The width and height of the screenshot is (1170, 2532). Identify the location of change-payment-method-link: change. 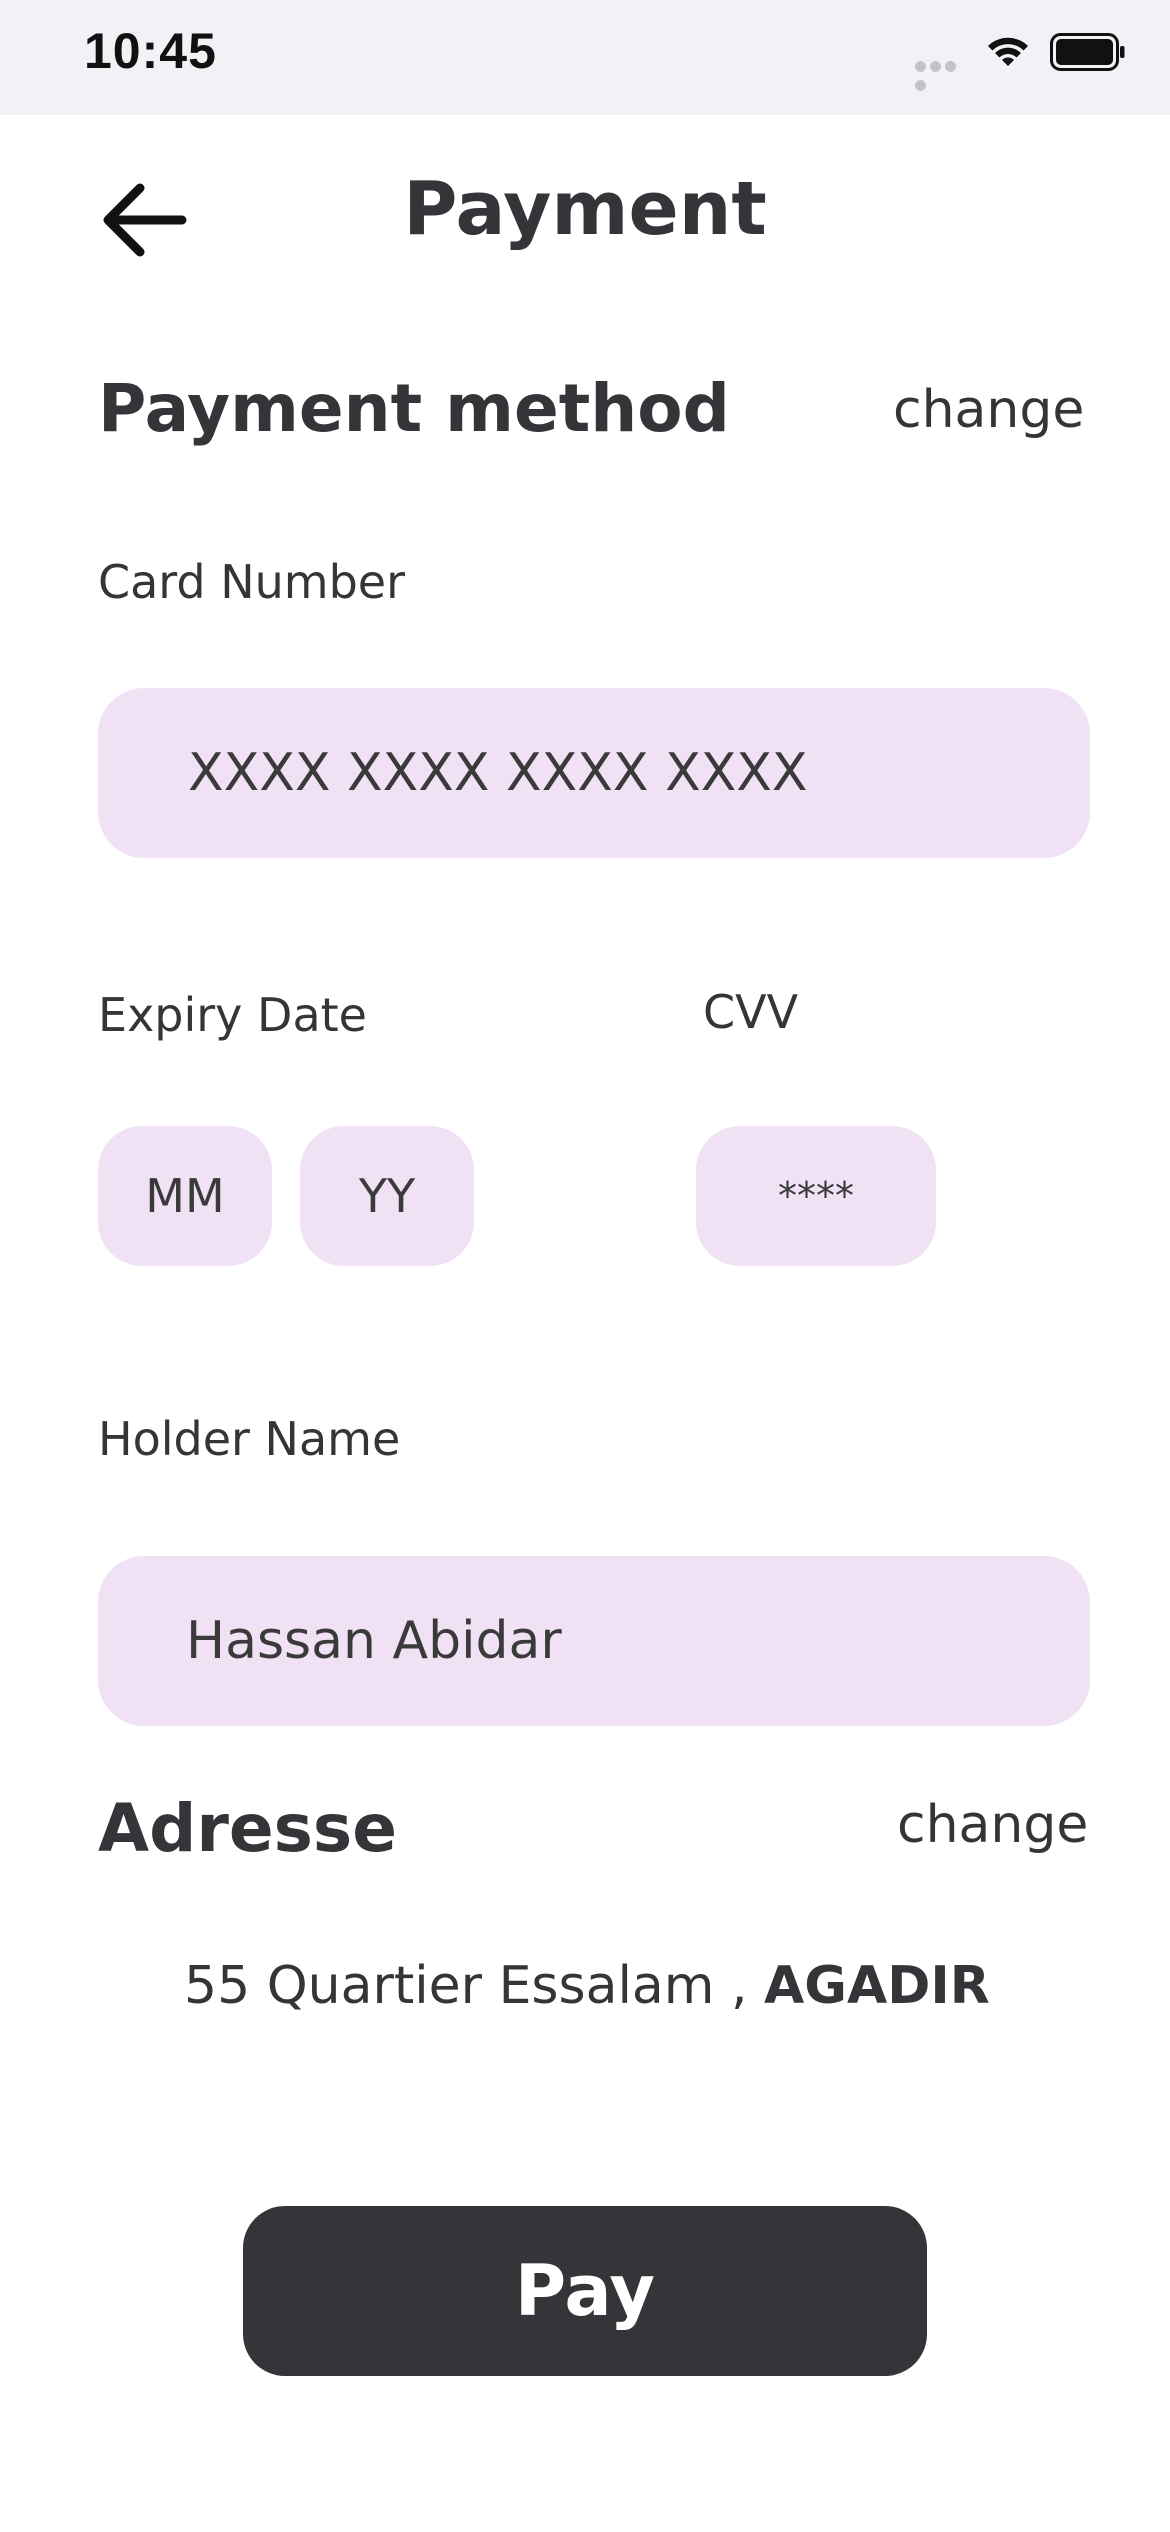
(988, 410).